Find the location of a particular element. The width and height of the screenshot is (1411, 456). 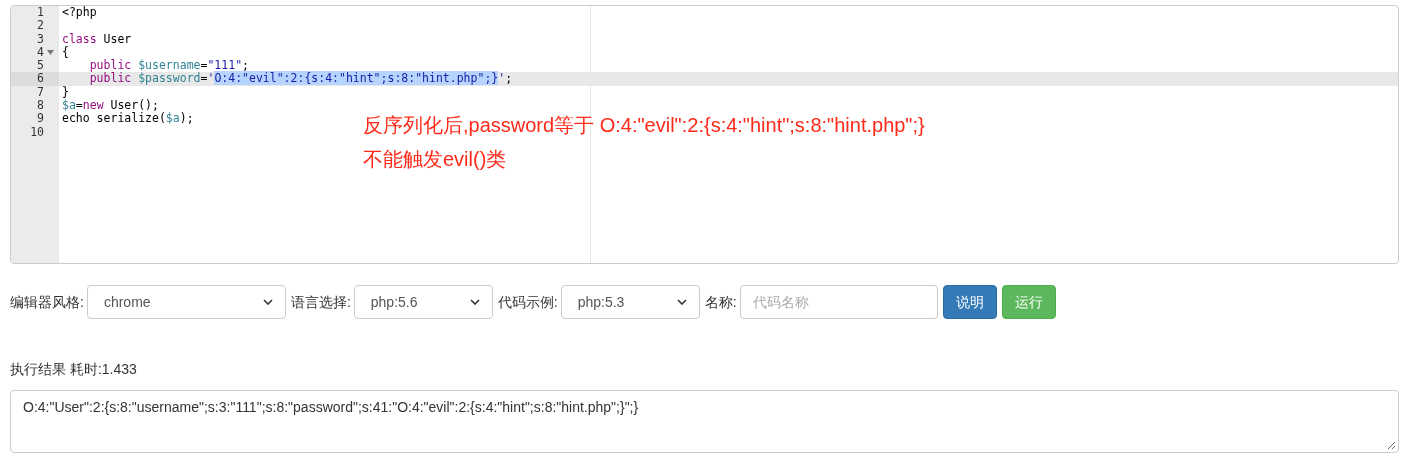

code-line: $a=new User(); is located at coordinates (110, 106).